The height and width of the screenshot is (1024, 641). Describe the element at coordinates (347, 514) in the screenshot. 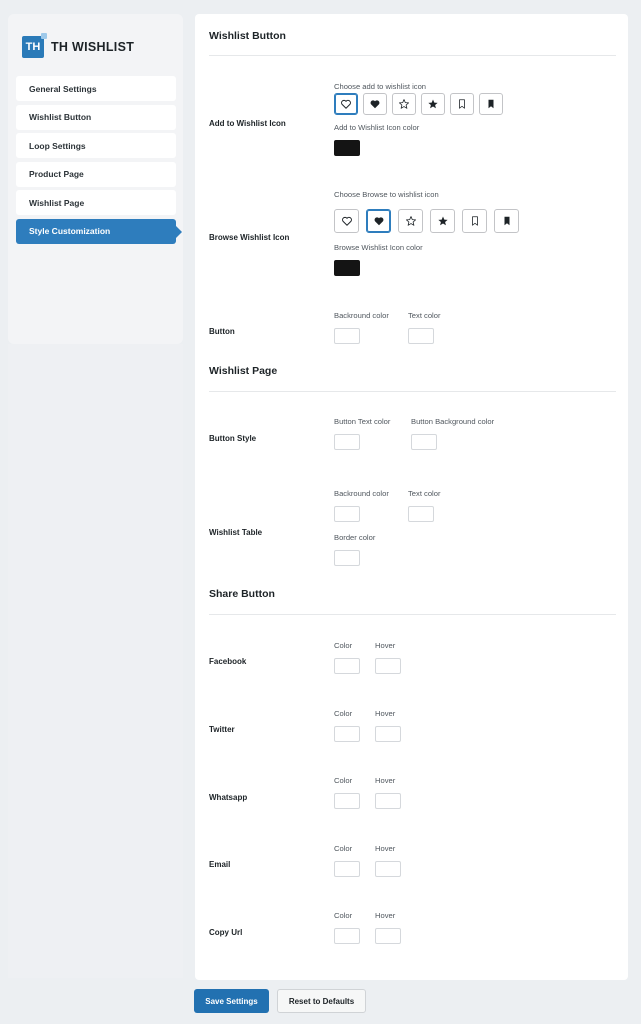

I see `table-bg-color-swatch` at that location.